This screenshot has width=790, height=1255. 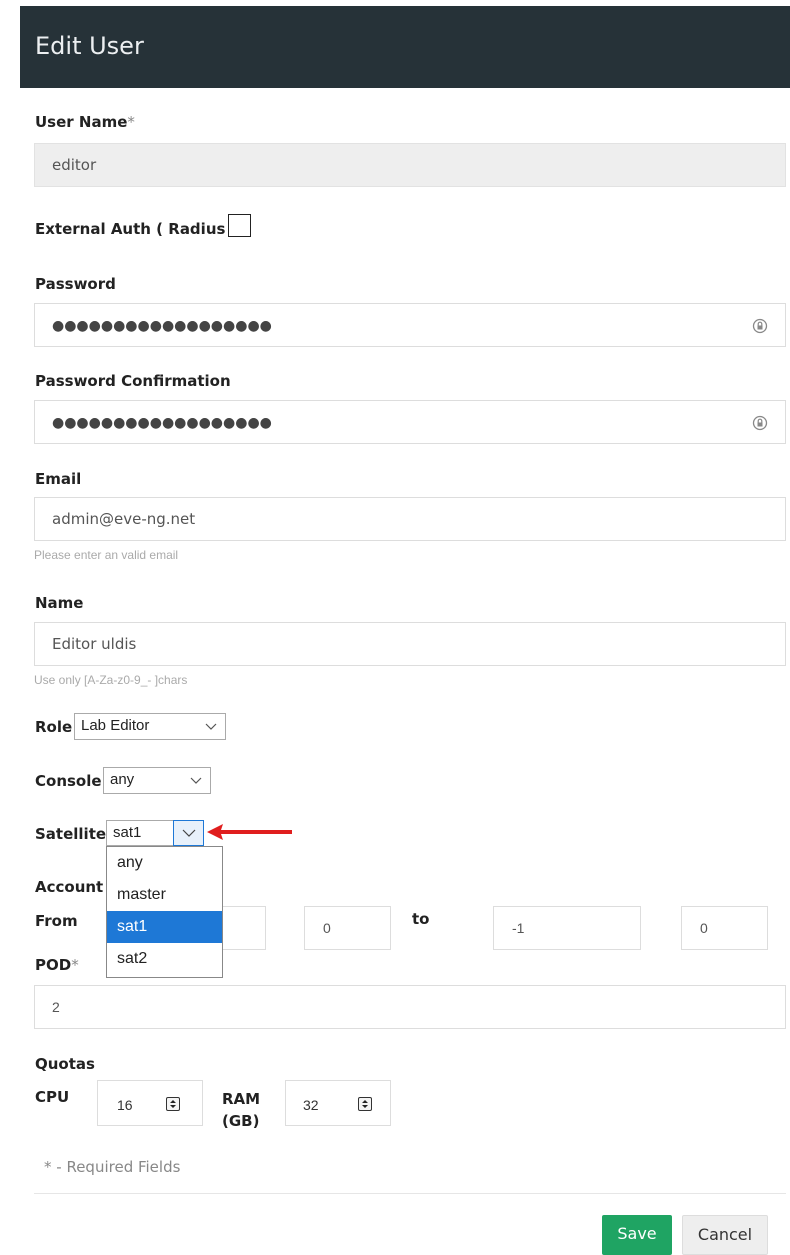 I want to click on from-time-field: 0, so click(x=347, y=928).